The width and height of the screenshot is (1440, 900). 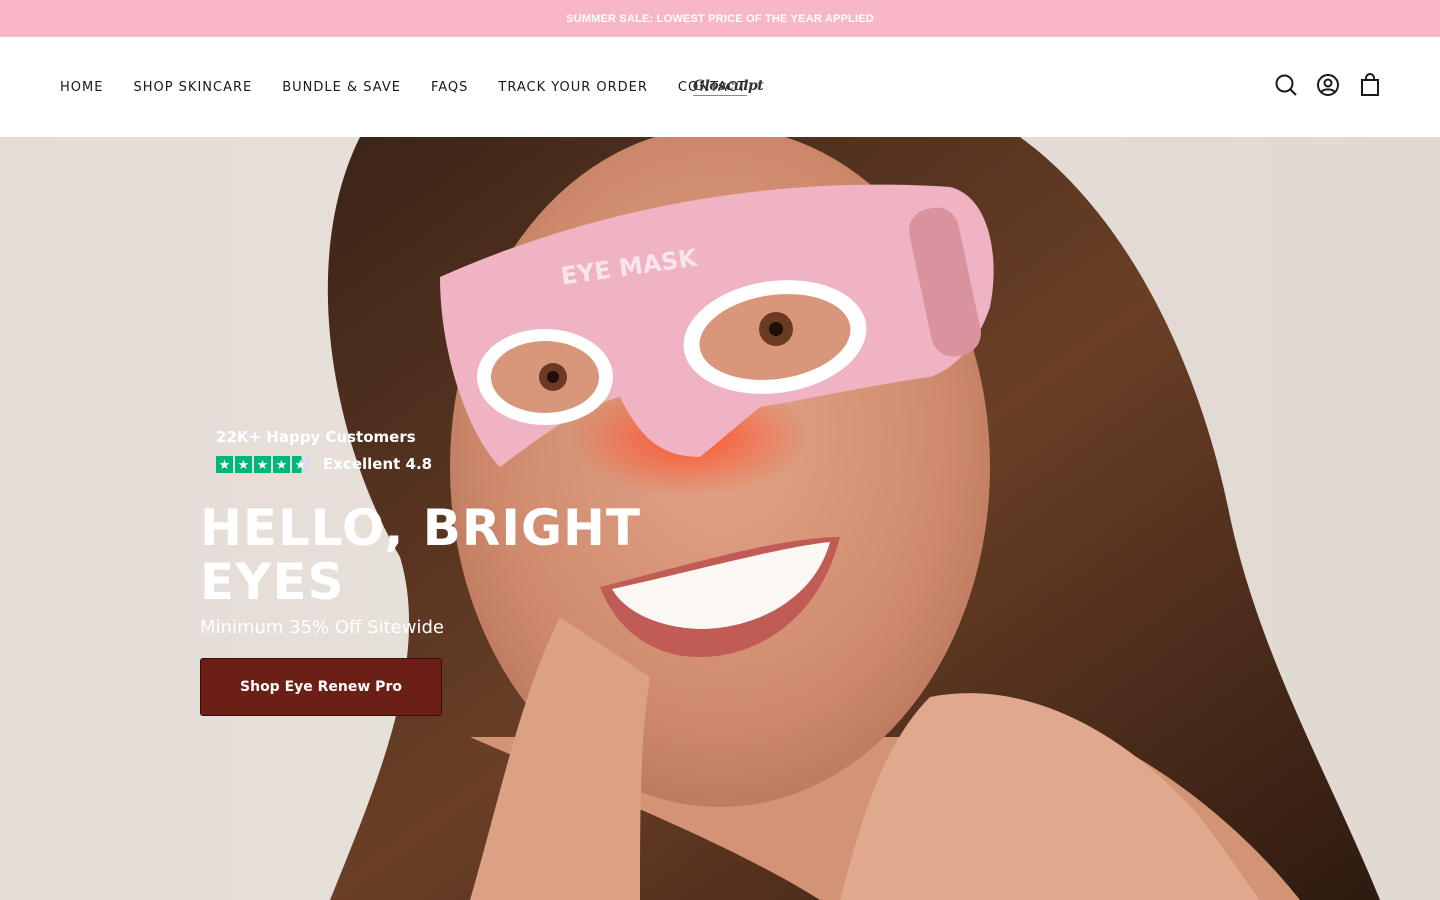 I want to click on customer-count: 22K+ Happy Customers, so click(x=316, y=437).